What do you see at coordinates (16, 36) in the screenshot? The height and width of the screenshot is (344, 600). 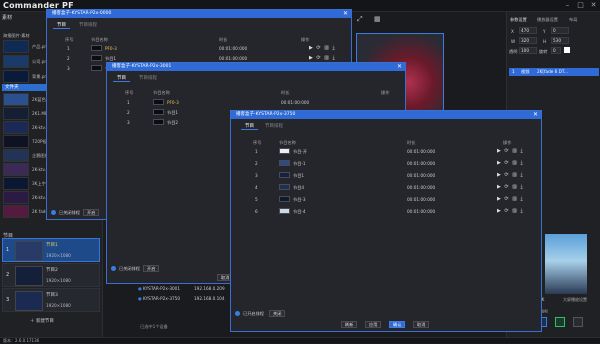 I see `asset-category: 海报图片-素材` at bounding box center [16, 36].